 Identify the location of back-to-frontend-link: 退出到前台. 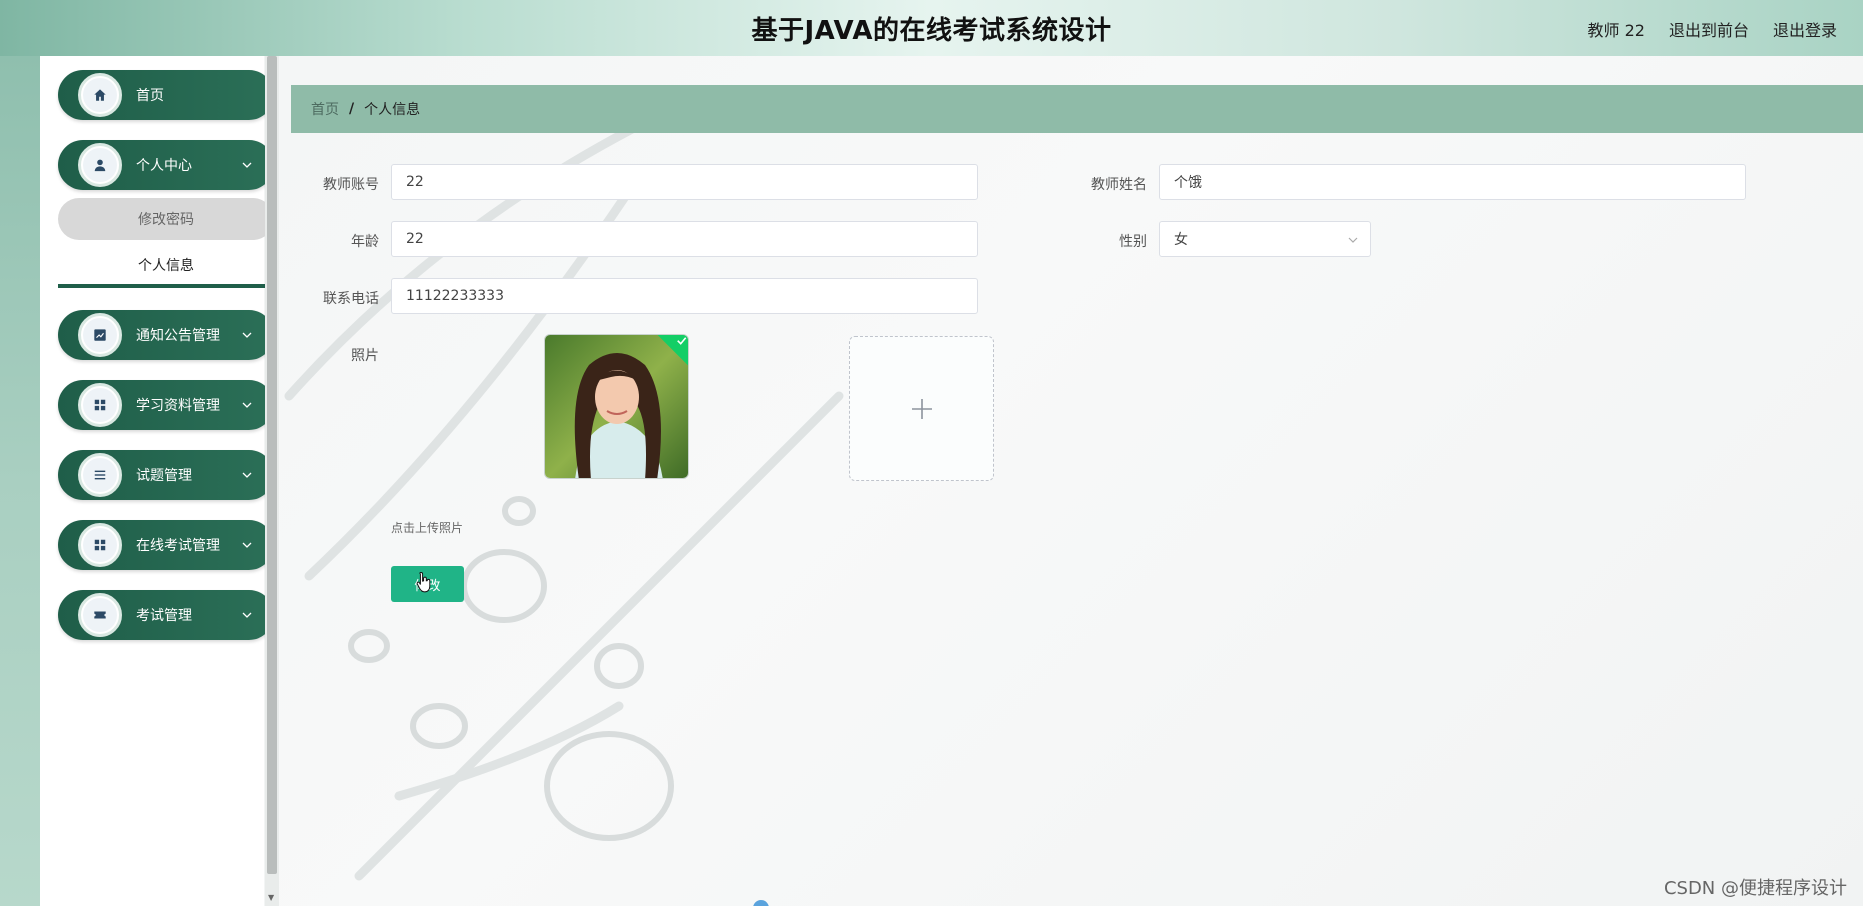
(1709, 29).